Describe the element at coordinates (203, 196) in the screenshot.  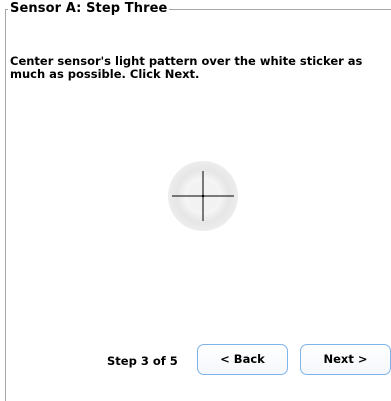
I see `crosshair-target-icon` at that location.